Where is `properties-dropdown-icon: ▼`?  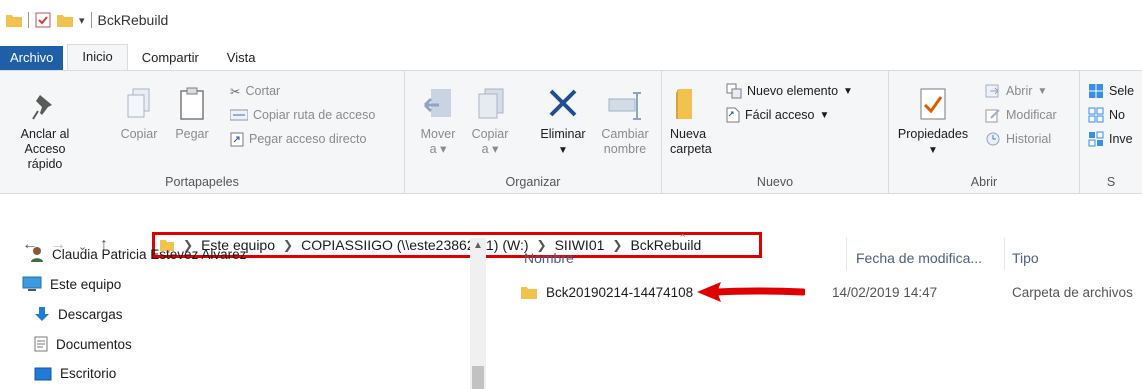
properties-dropdown-icon: ▼ is located at coordinates (933, 150).